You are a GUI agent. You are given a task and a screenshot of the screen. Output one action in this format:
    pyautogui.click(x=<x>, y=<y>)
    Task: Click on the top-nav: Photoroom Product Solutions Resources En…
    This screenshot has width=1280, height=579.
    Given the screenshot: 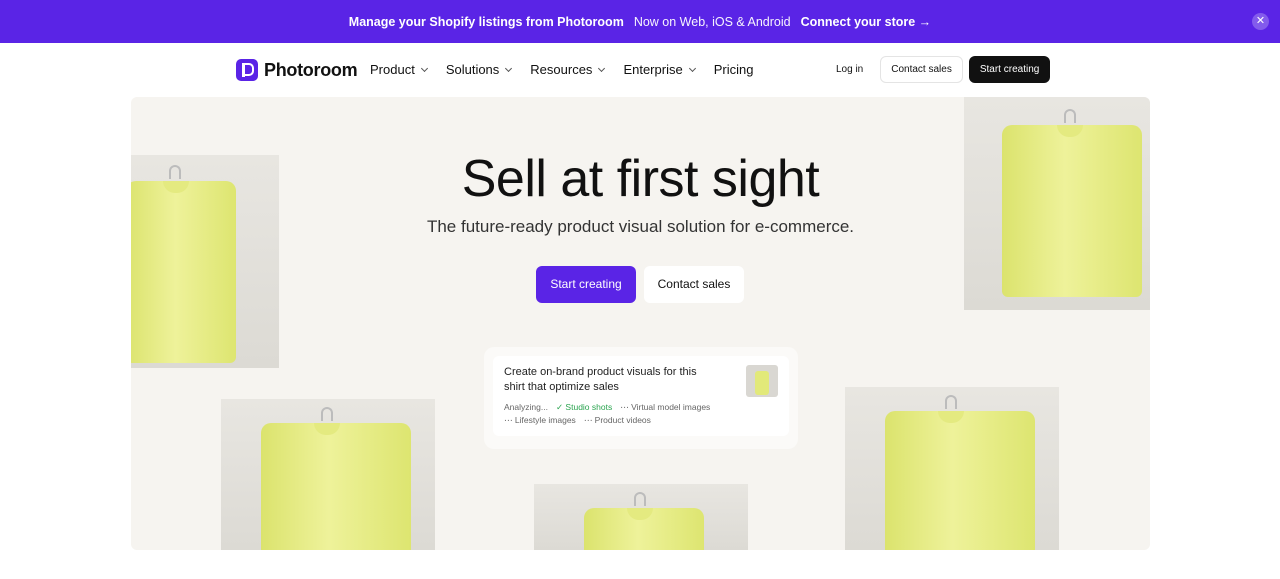 What is the action you would take?
    pyautogui.click(x=640, y=70)
    